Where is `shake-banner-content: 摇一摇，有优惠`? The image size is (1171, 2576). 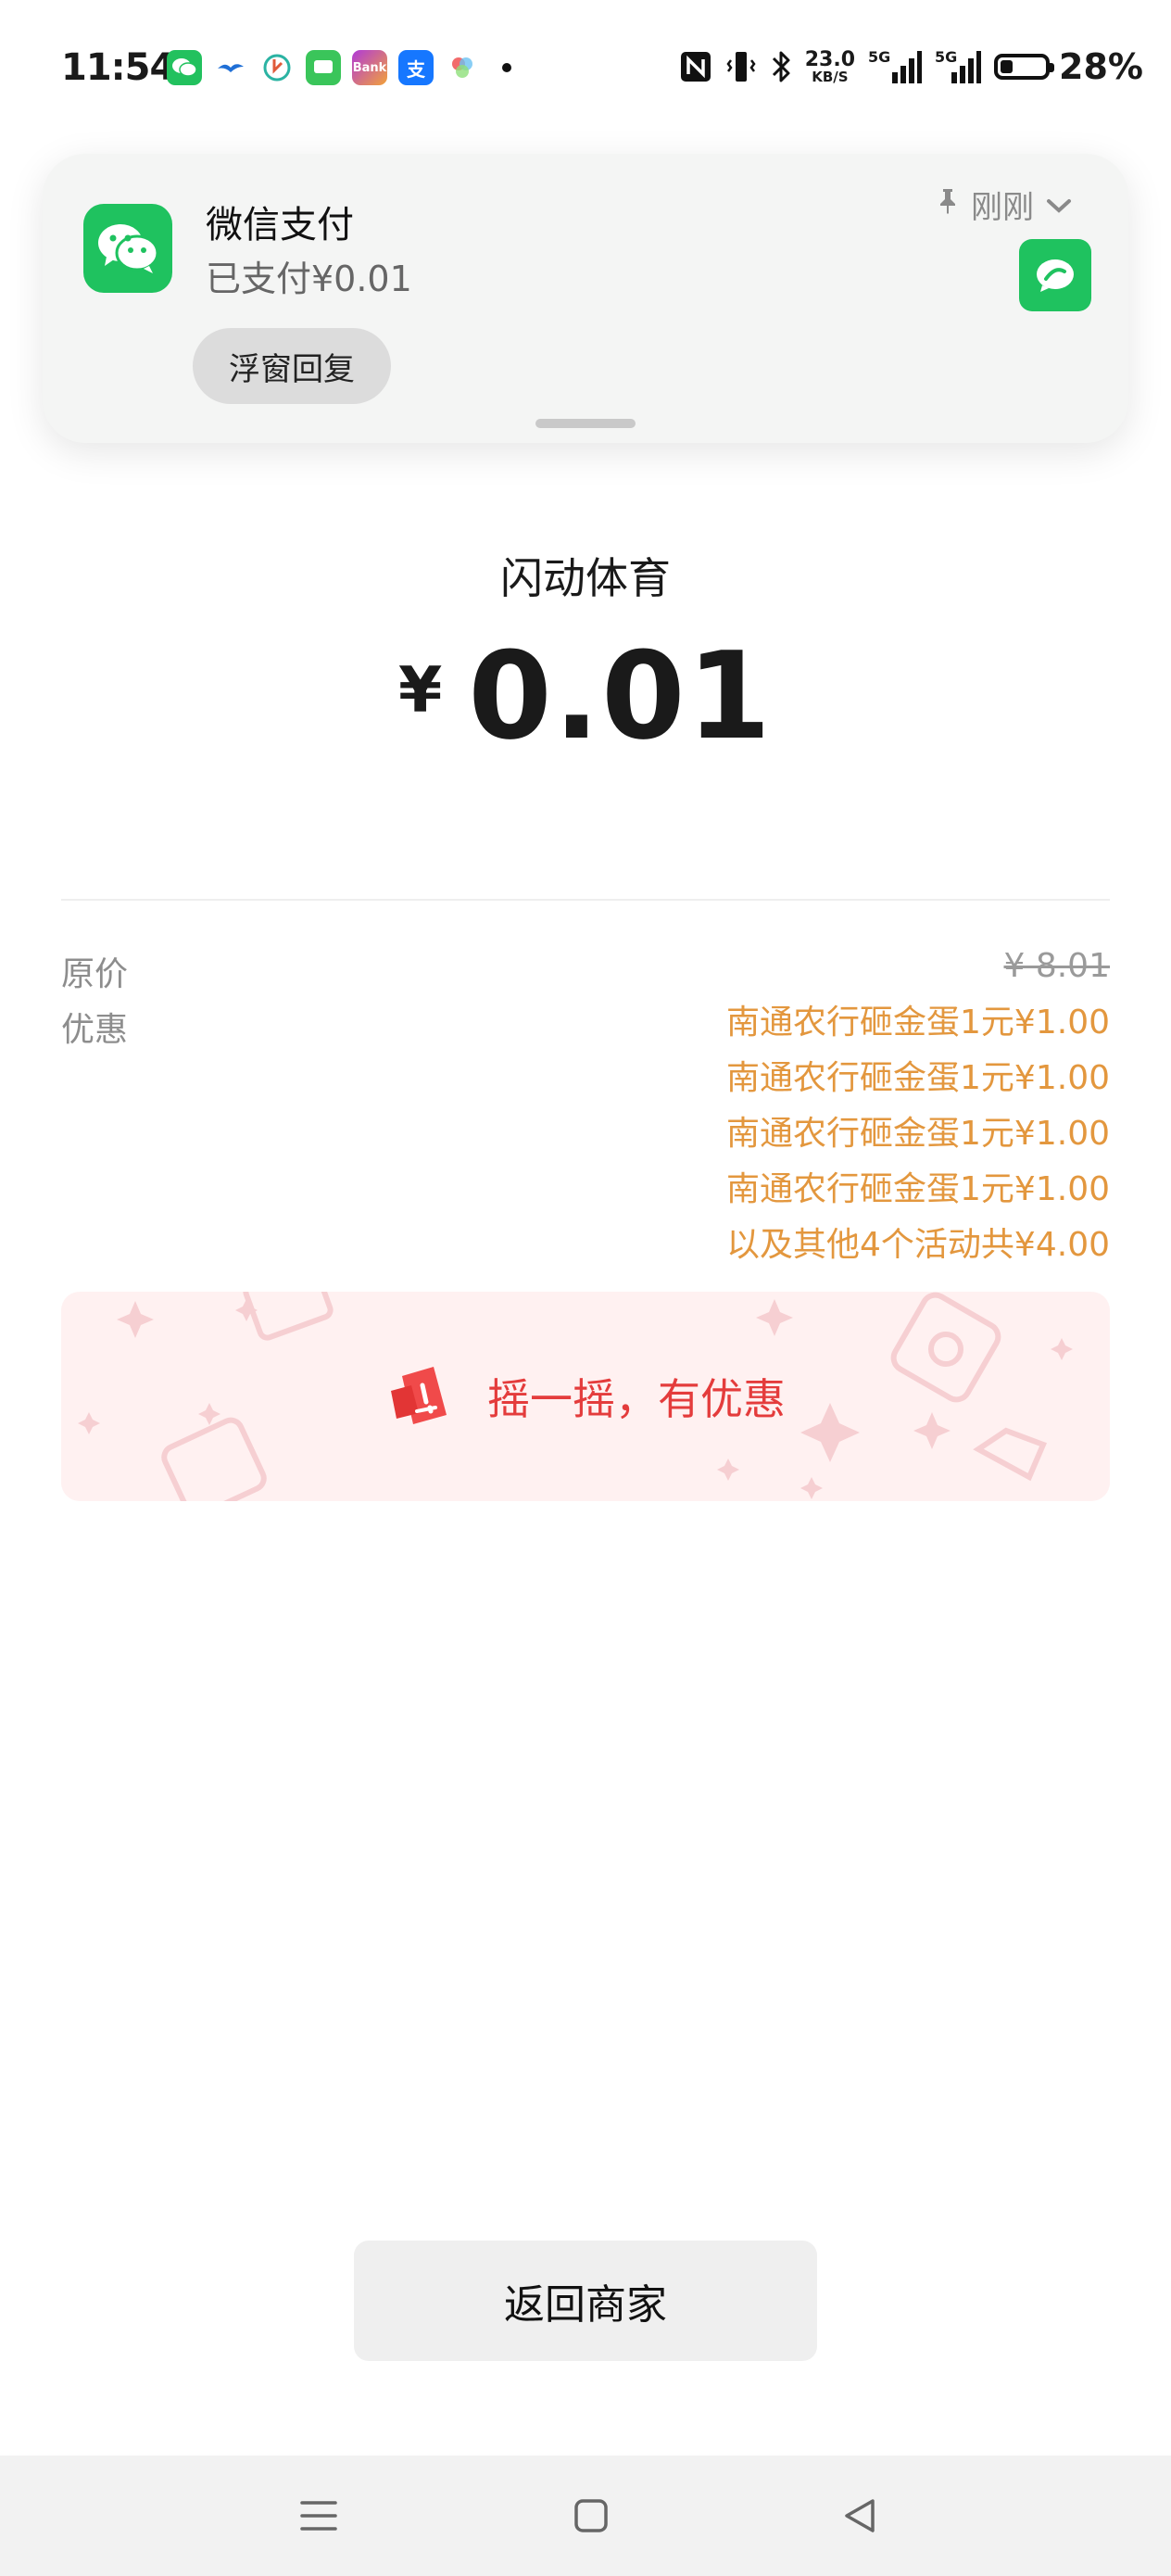 shake-banner-content: 摇一摇，有优惠 is located at coordinates (585, 1397).